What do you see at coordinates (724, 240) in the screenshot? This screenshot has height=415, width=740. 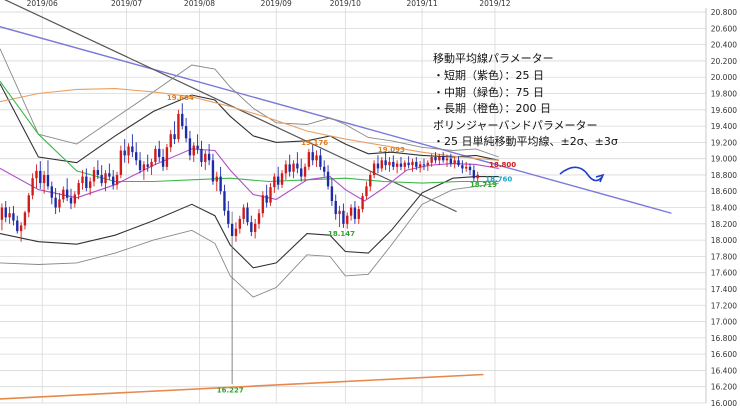 I see `y-tick-label: 18.000` at bounding box center [724, 240].